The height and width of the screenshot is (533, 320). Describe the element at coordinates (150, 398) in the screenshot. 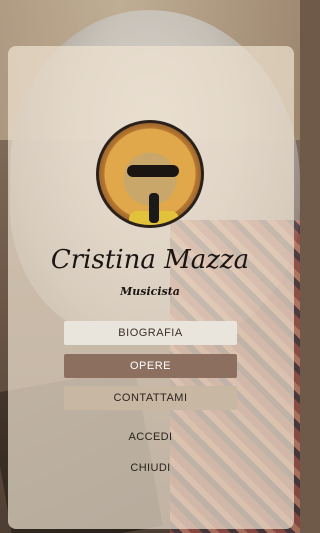

I see `contattami-button: CONTATTAMI` at that location.